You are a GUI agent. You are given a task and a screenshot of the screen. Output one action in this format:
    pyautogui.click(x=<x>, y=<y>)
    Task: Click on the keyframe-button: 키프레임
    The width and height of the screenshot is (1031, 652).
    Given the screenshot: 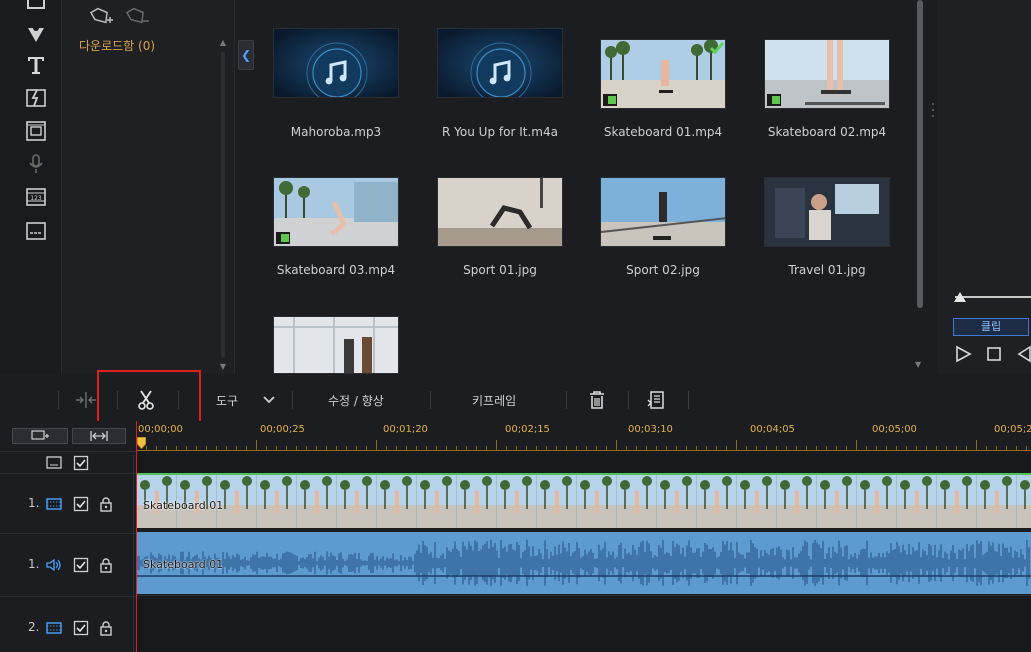 What is the action you would take?
    pyautogui.click(x=494, y=400)
    